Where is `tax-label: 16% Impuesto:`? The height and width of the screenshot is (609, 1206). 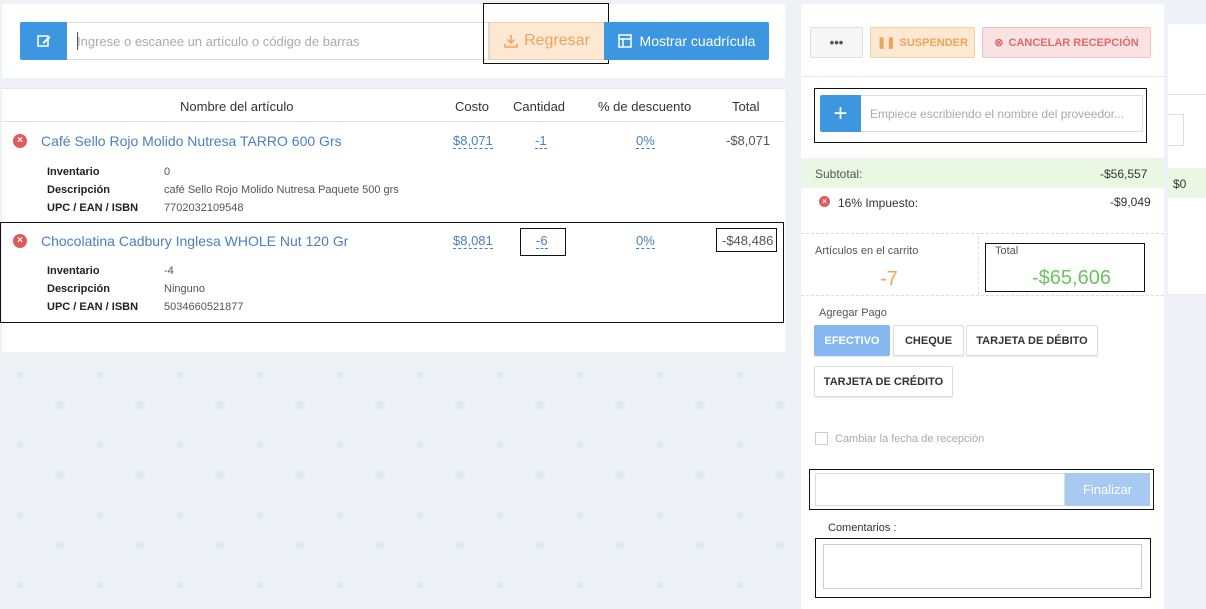 tax-label: 16% Impuesto: is located at coordinates (878, 203).